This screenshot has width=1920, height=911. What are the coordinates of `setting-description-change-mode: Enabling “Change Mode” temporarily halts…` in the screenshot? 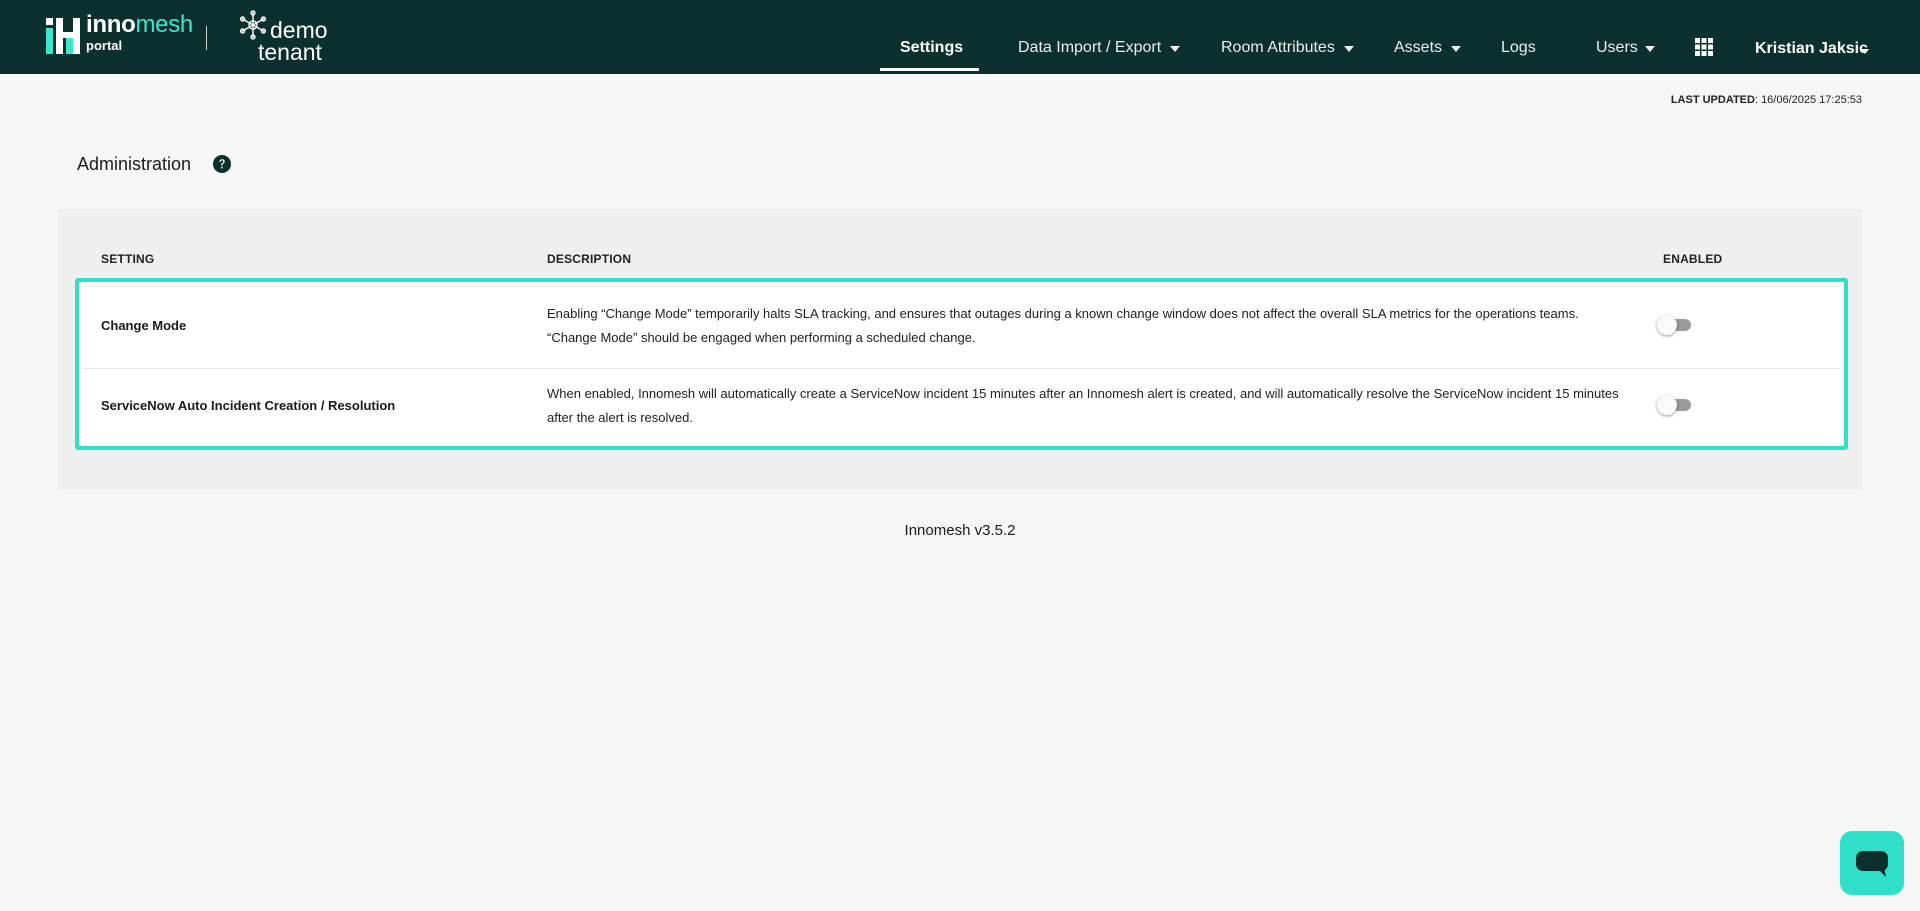 It's located at (1063, 325).